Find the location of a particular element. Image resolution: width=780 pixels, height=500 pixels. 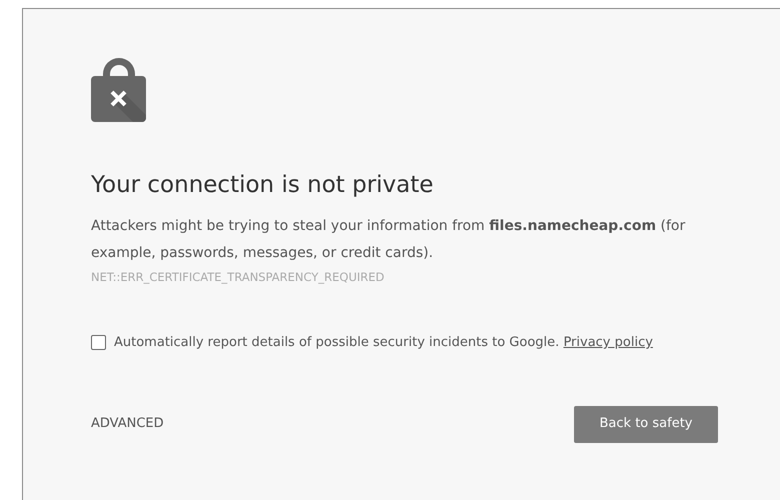

warning-message: Attackers might be trying to steal your information from files.namecheap.com (for example, passwords, messages, or credit cards). is located at coordinates (388, 240).